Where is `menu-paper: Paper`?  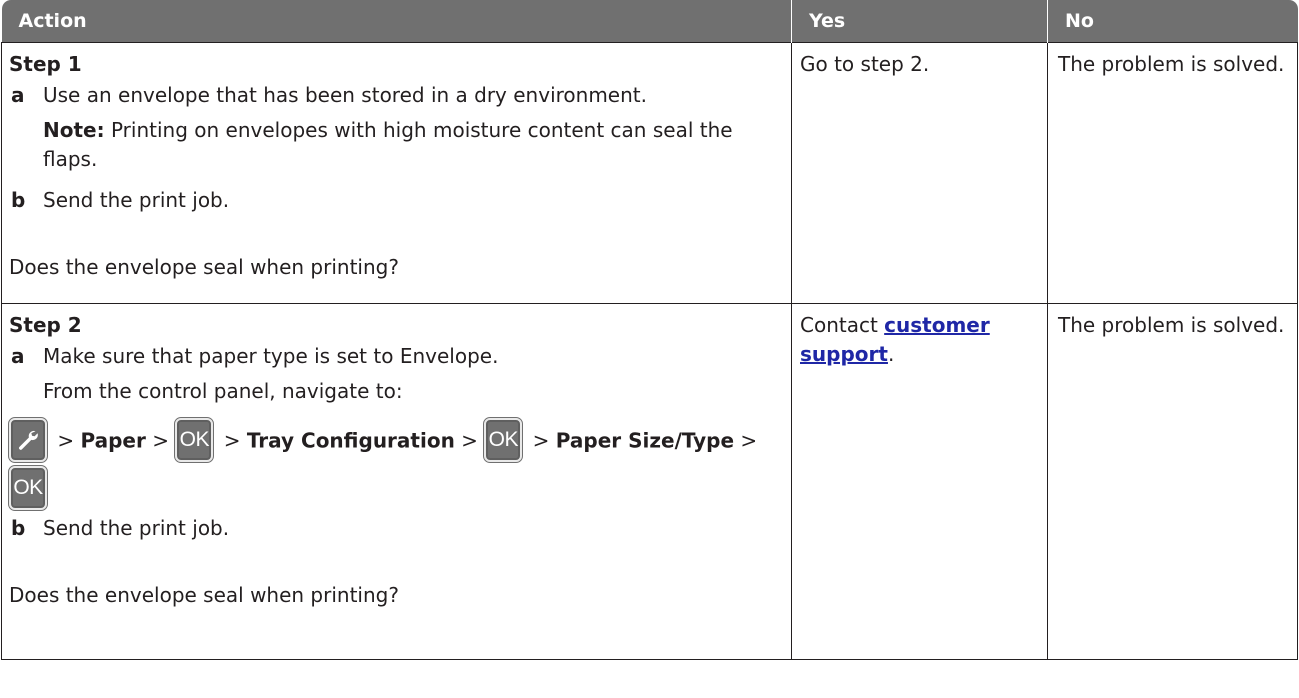
menu-paper: Paper is located at coordinates (113, 440).